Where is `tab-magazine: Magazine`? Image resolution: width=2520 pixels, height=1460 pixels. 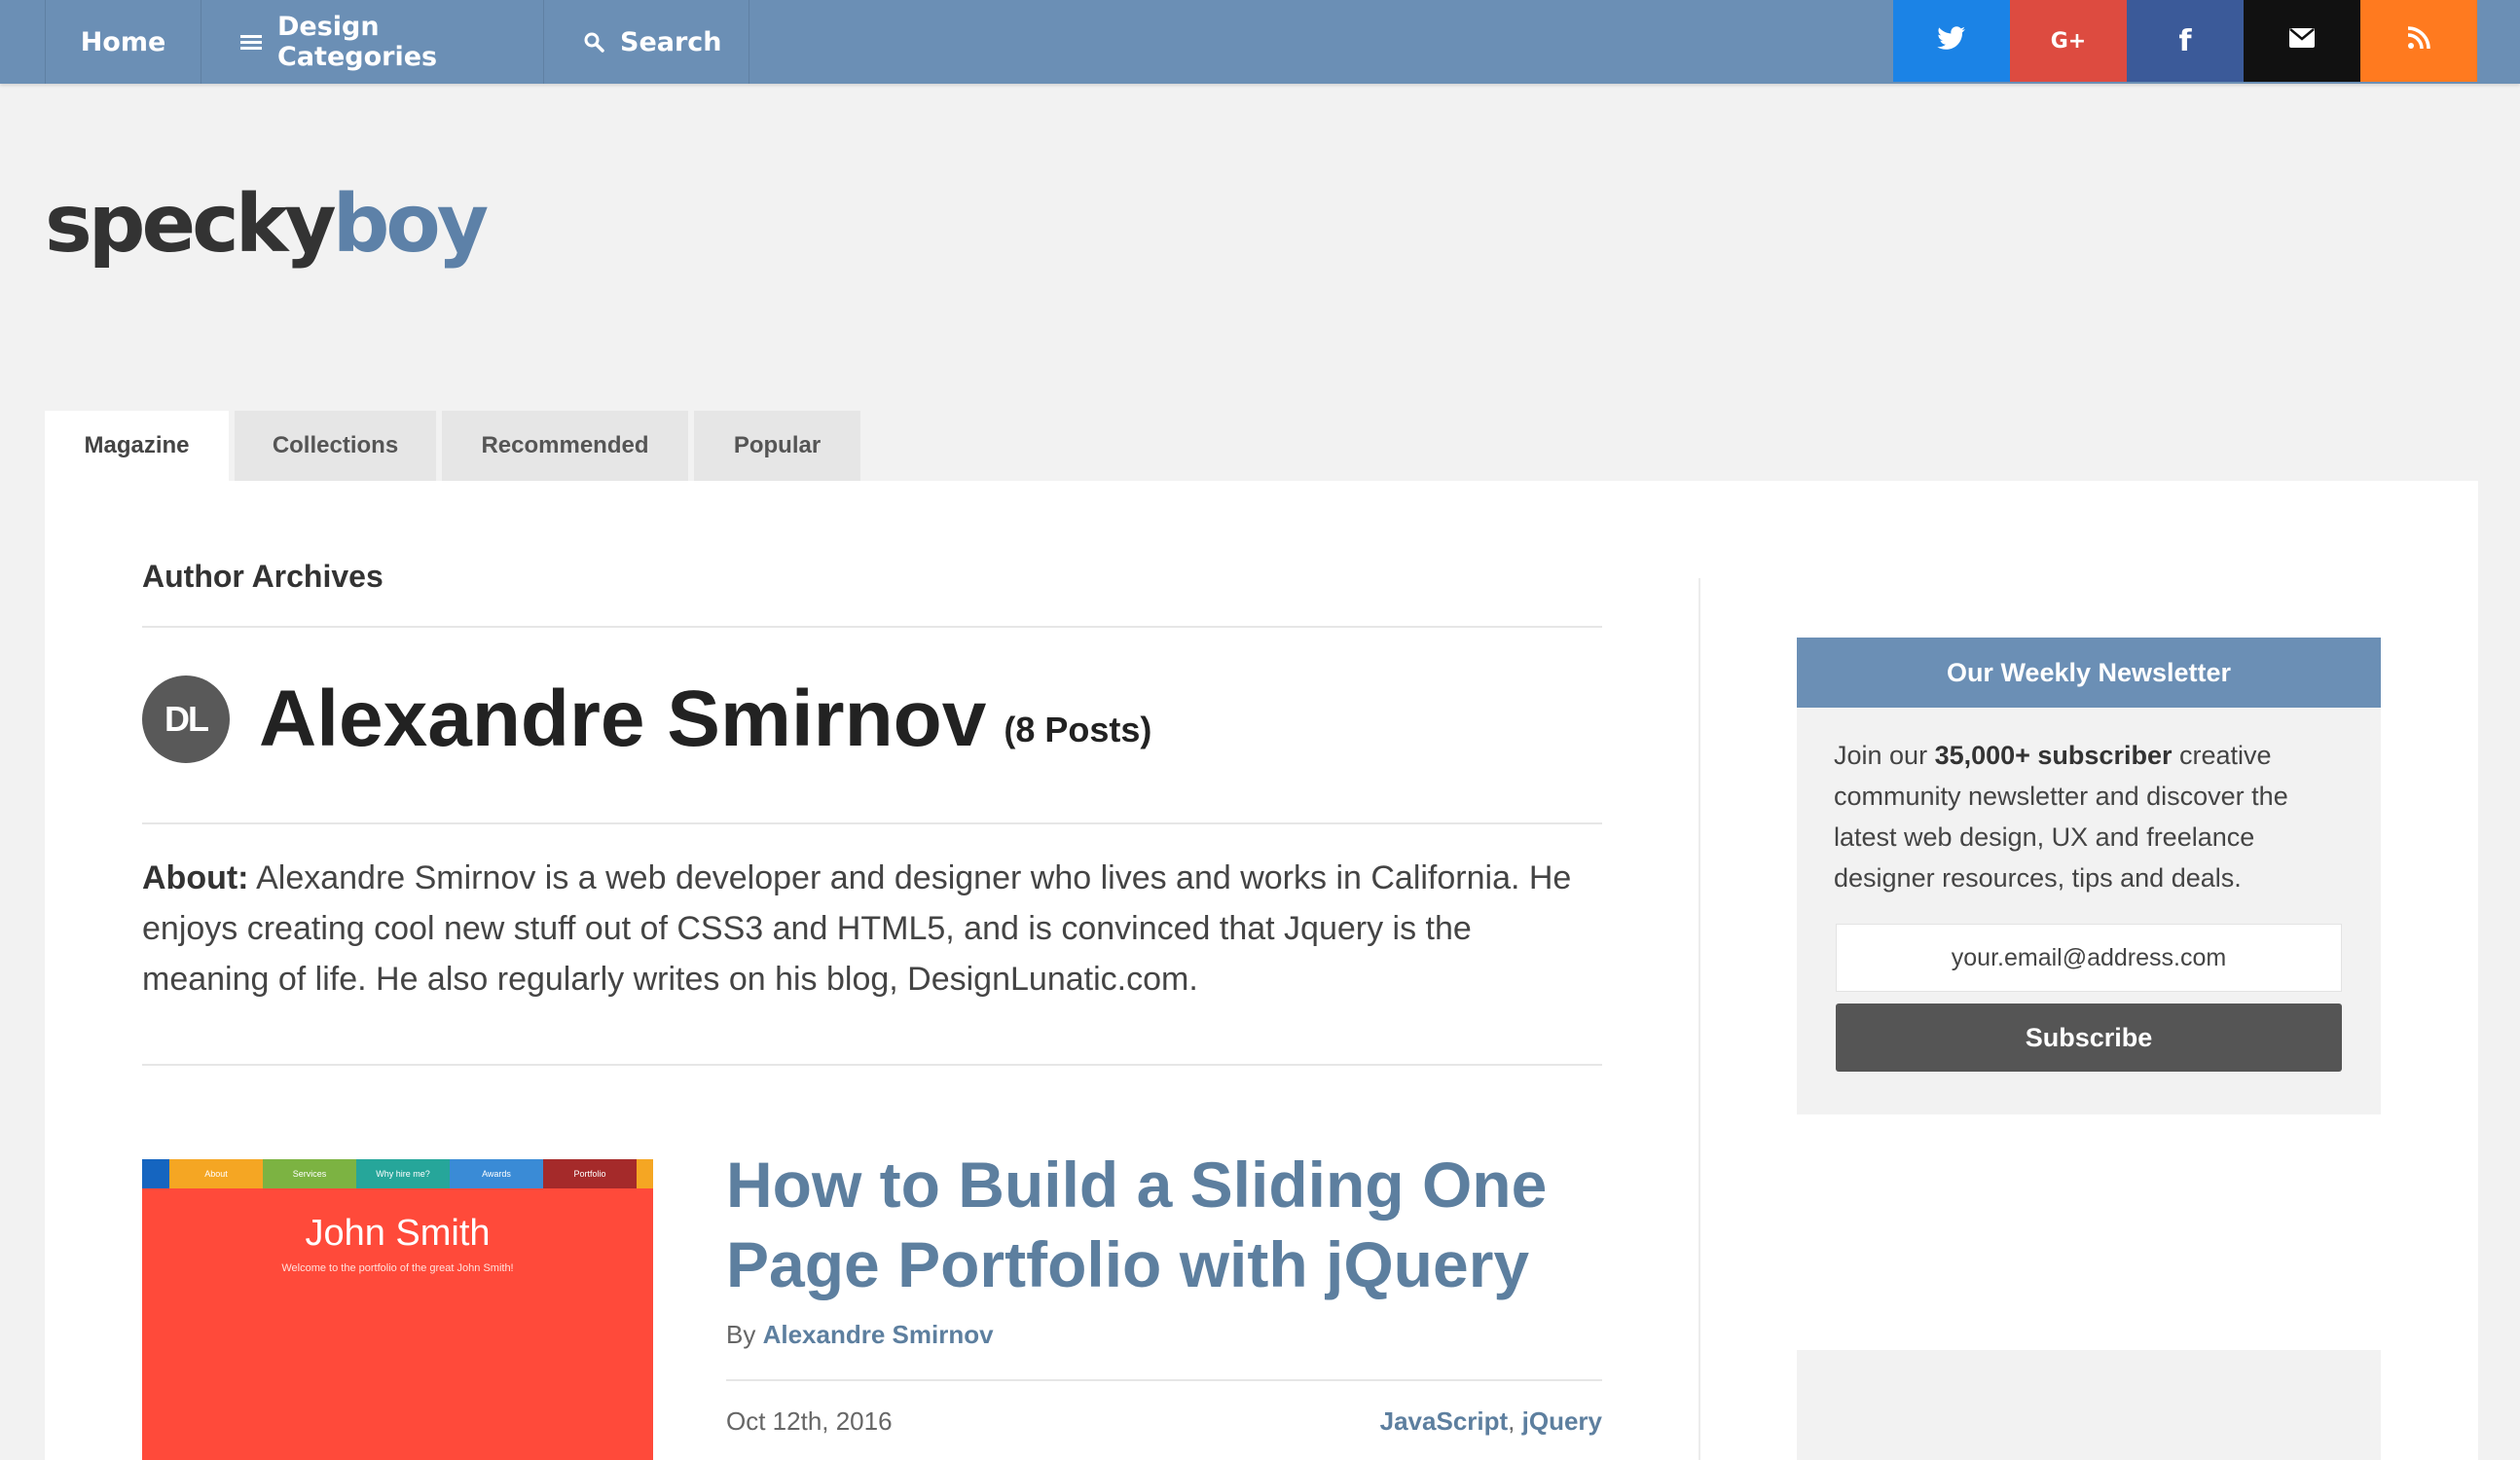 tab-magazine: Magazine is located at coordinates (137, 446).